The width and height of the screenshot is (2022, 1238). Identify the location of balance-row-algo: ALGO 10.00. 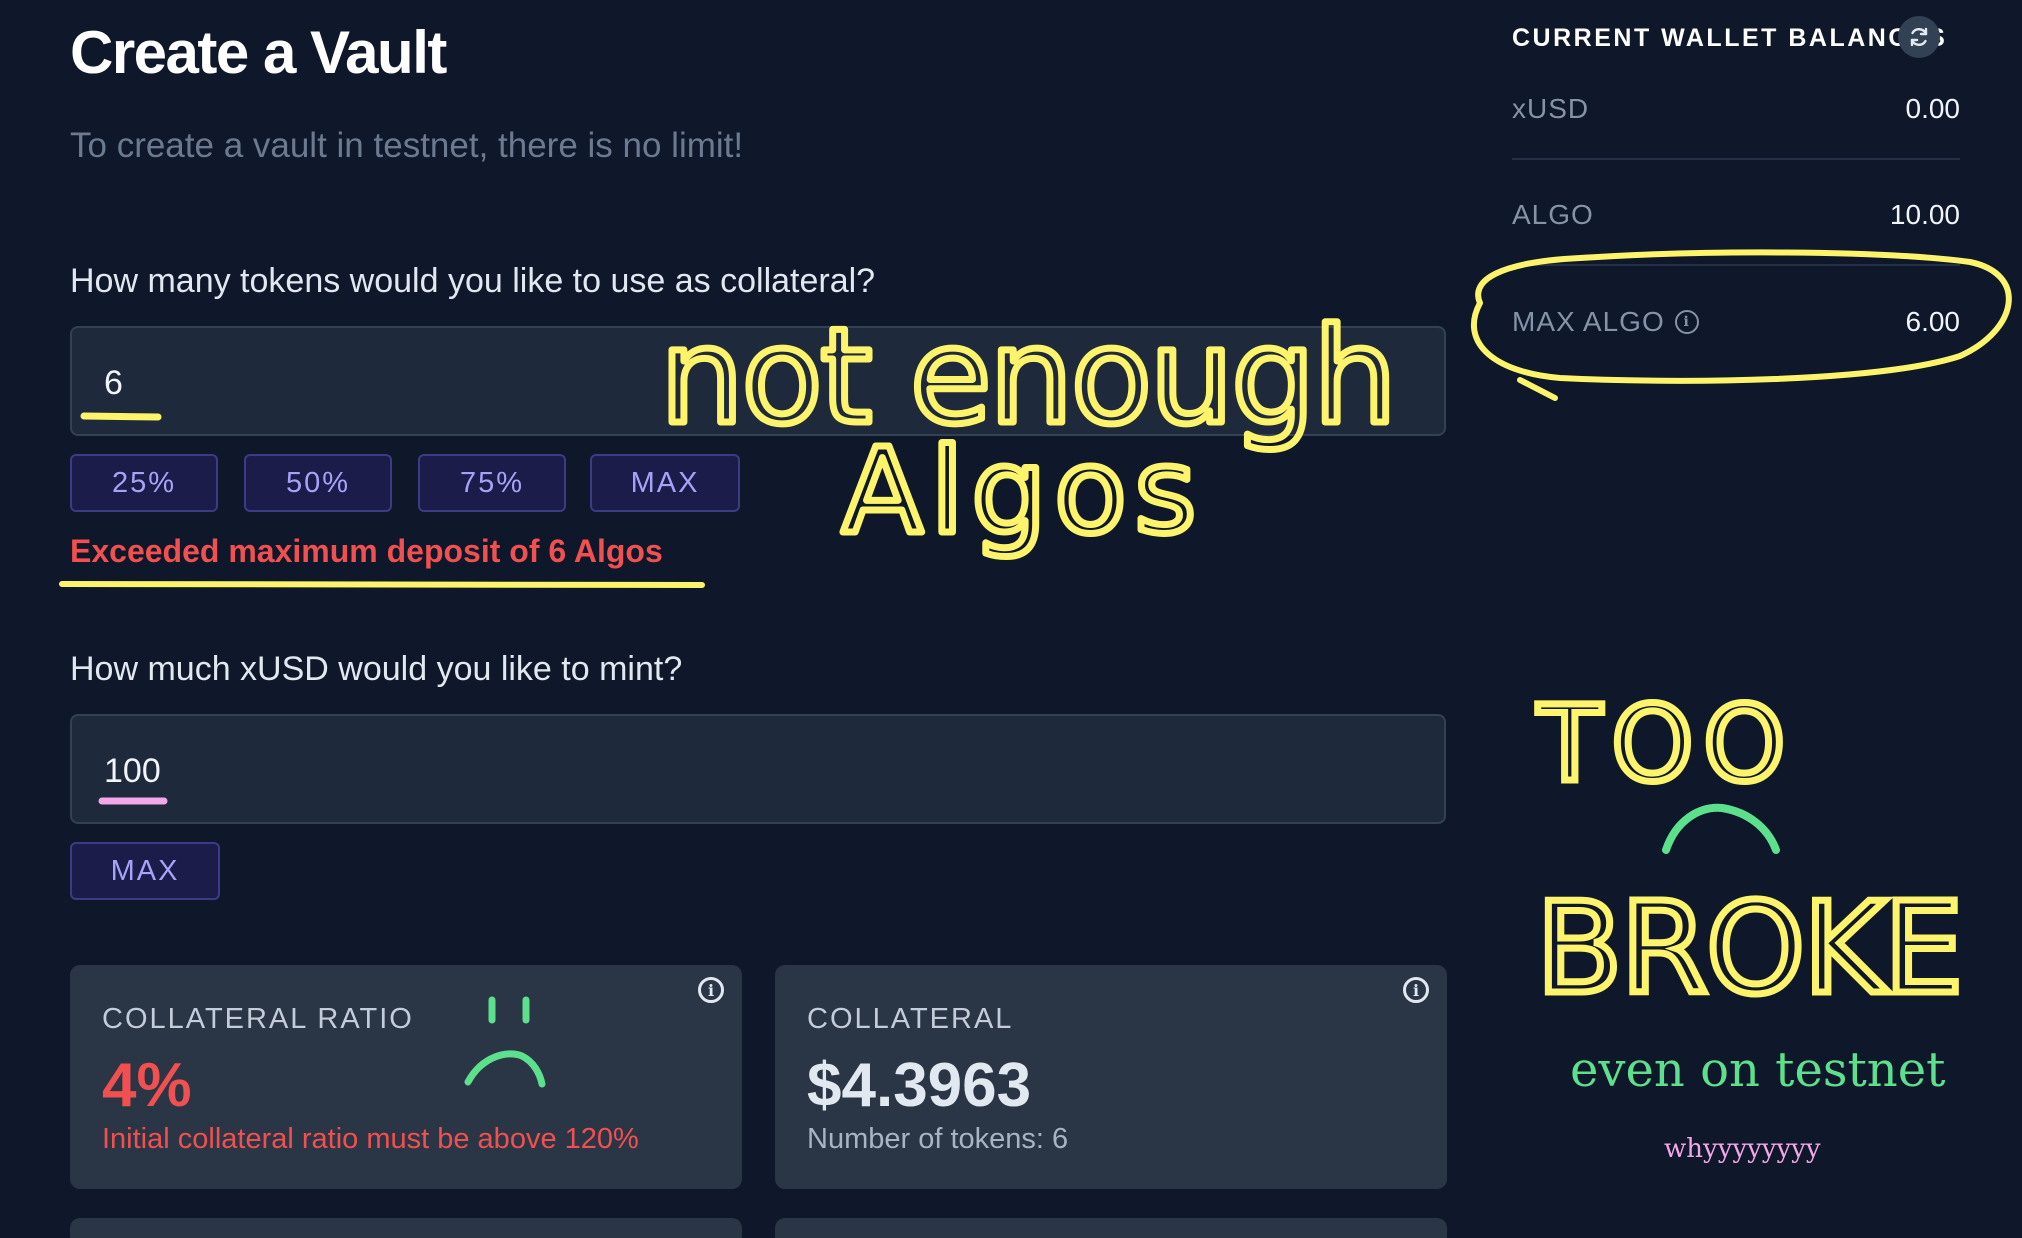
(1736, 216).